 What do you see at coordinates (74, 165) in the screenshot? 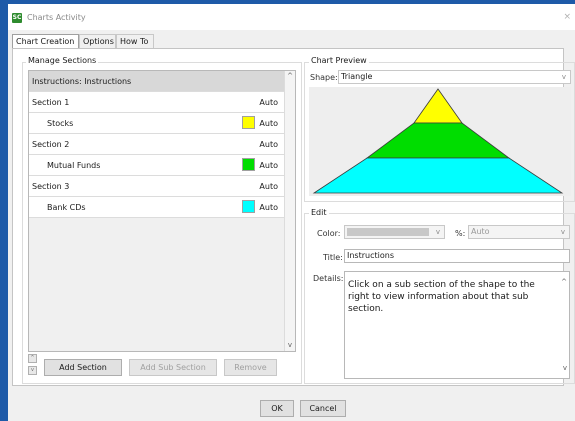
I see `list-item-label: Mutual Funds` at bounding box center [74, 165].